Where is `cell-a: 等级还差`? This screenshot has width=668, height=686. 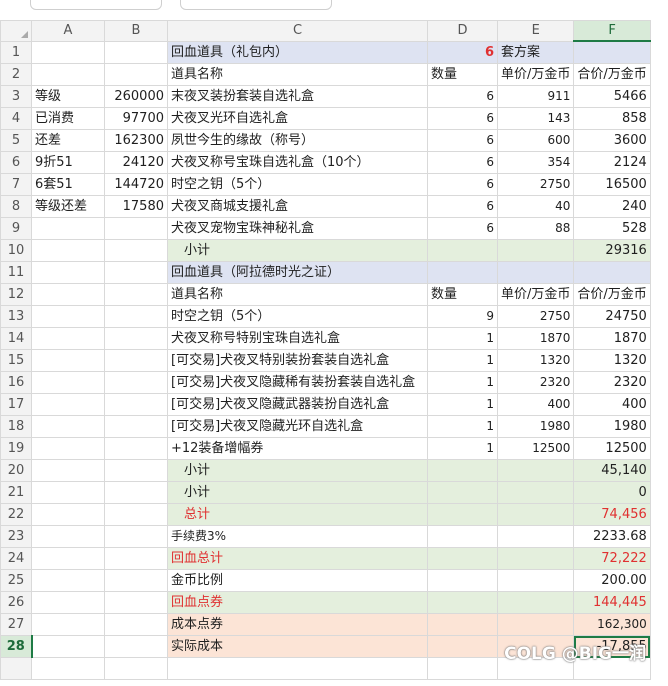 cell-a: 等级还差 is located at coordinates (68, 206).